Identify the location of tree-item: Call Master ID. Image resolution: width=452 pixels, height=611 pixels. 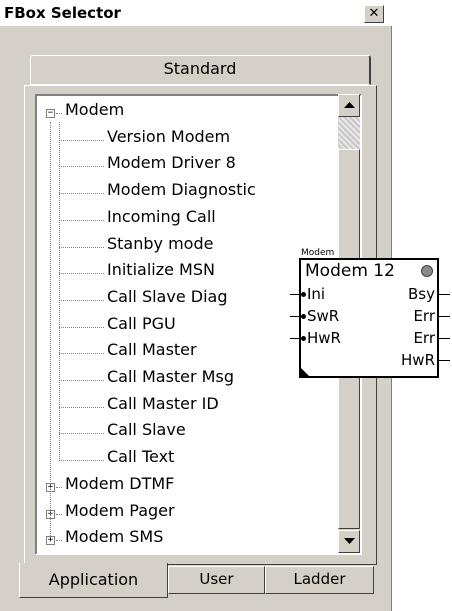
(163, 403).